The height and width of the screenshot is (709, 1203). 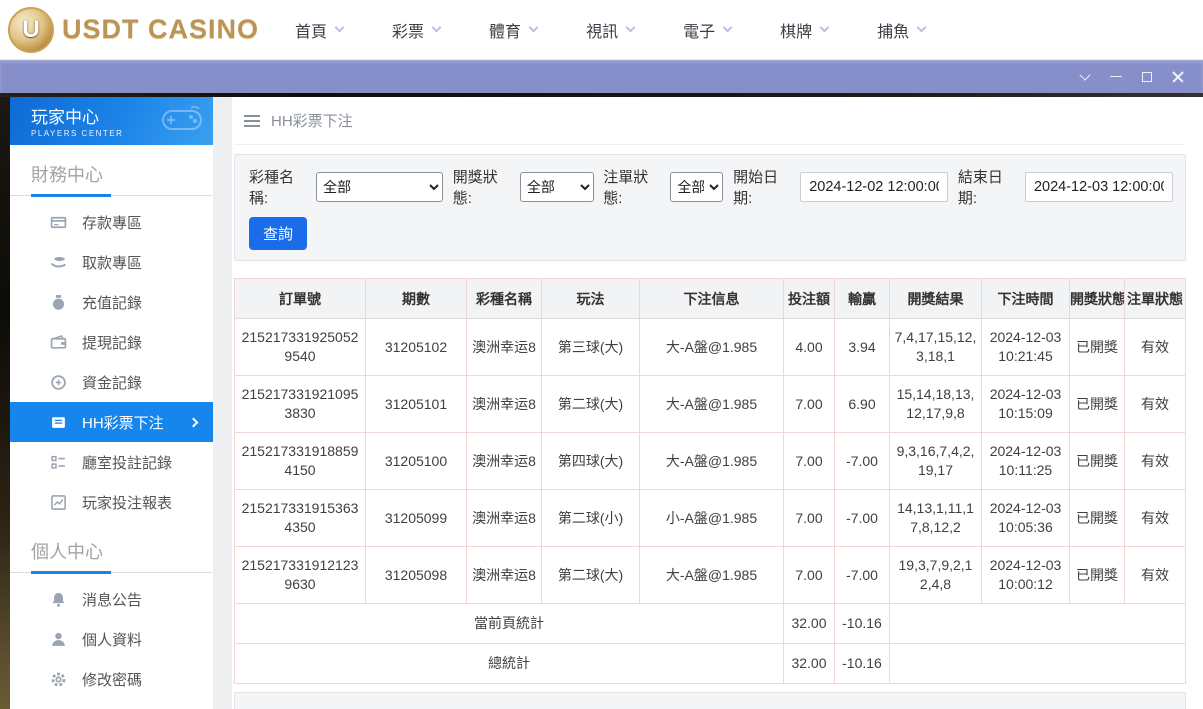 What do you see at coordinates (935, 575) in the screenshot?
I see `table-cell: 19,3,7,9,2,12,4,8` at bounding box center [935, 575].